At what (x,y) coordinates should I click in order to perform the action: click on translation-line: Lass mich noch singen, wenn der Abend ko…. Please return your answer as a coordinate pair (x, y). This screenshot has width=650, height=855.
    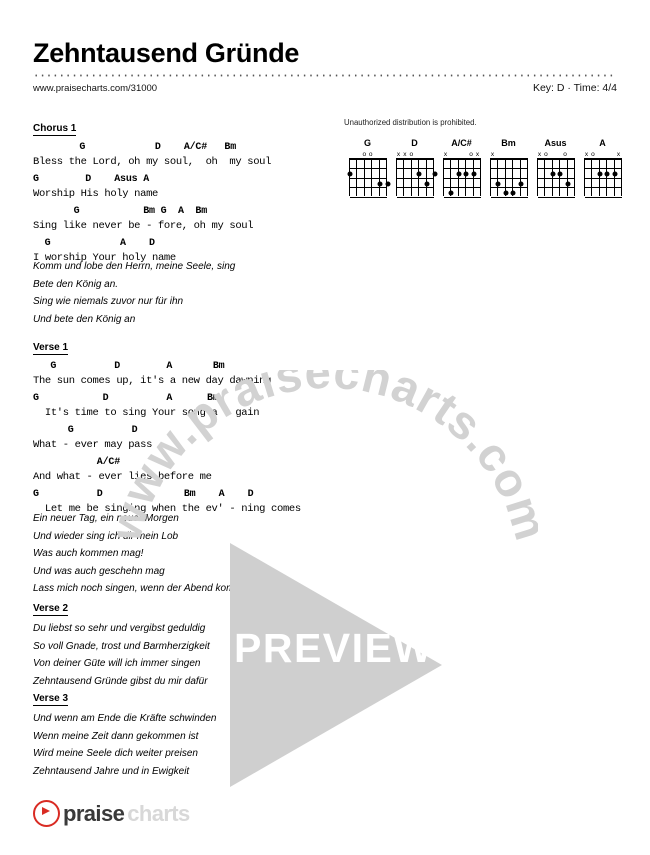
    Looking at the image, I should click on (139, 588).